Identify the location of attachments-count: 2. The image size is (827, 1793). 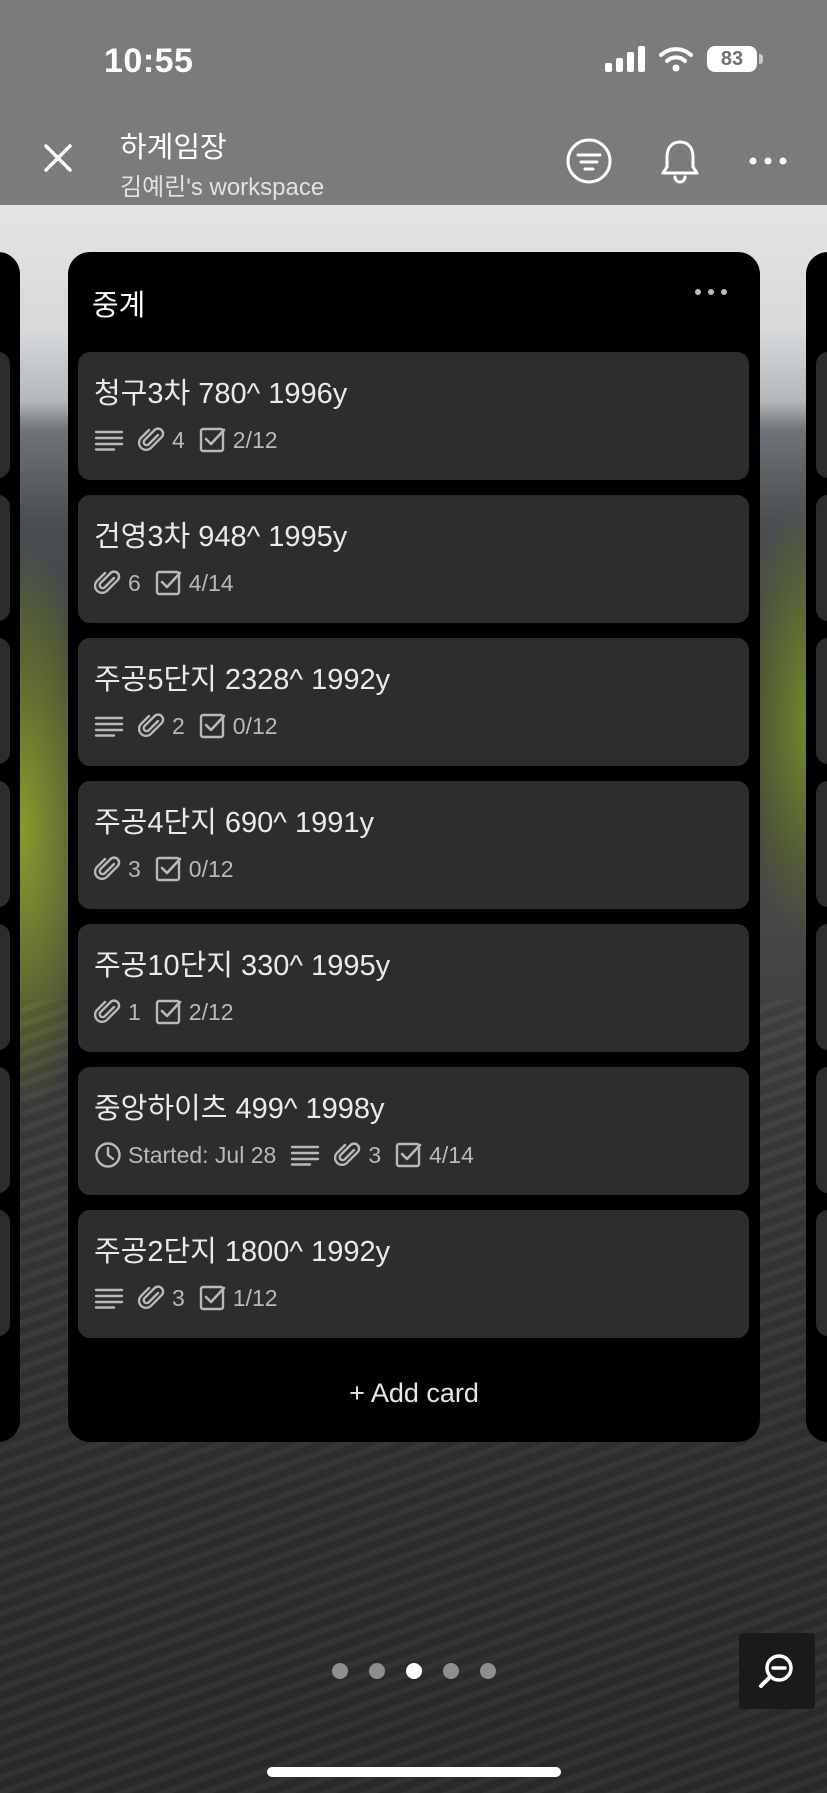
(178, 725).